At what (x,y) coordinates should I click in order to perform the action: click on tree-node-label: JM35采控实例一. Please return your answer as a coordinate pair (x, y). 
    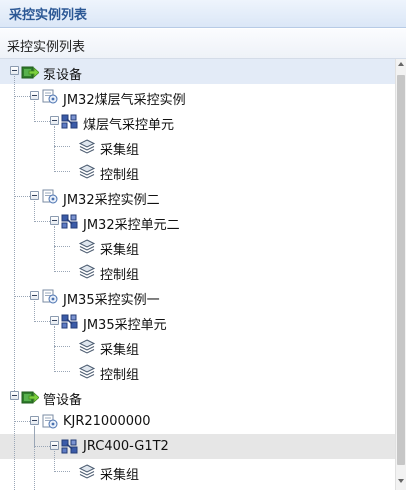
    Looking at the image, I should click on (111, 300).